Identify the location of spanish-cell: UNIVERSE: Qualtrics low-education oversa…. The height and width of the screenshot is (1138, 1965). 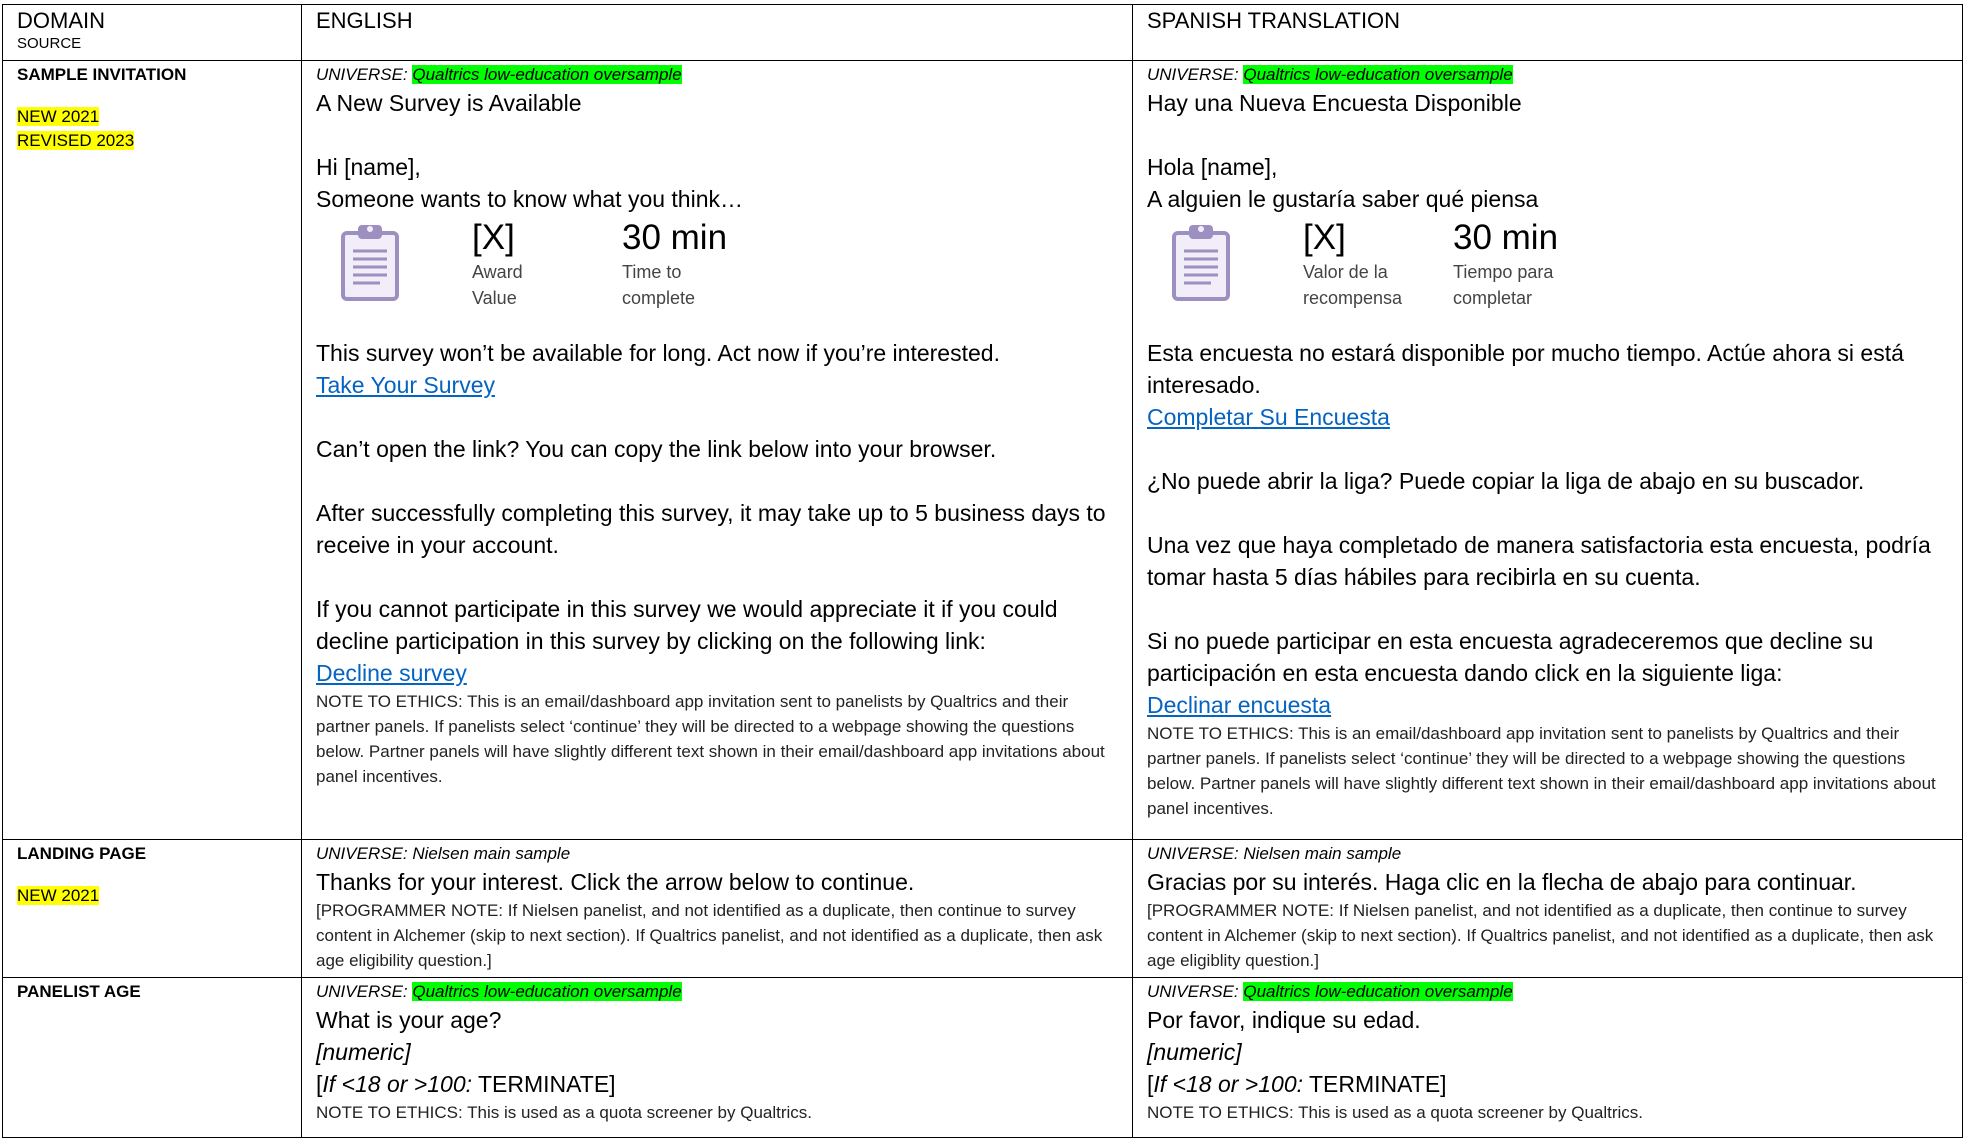
(1547, 1057).